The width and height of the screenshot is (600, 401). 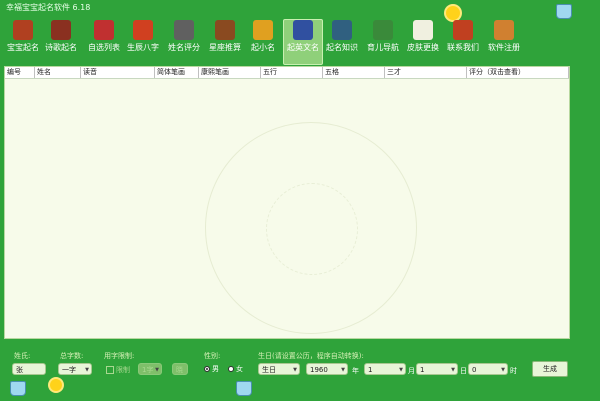 What do you see at coordinates (504, 42) in the screenshot?
I see `toolbar-button-12: 软件注册` at bounding box center [504, 42].